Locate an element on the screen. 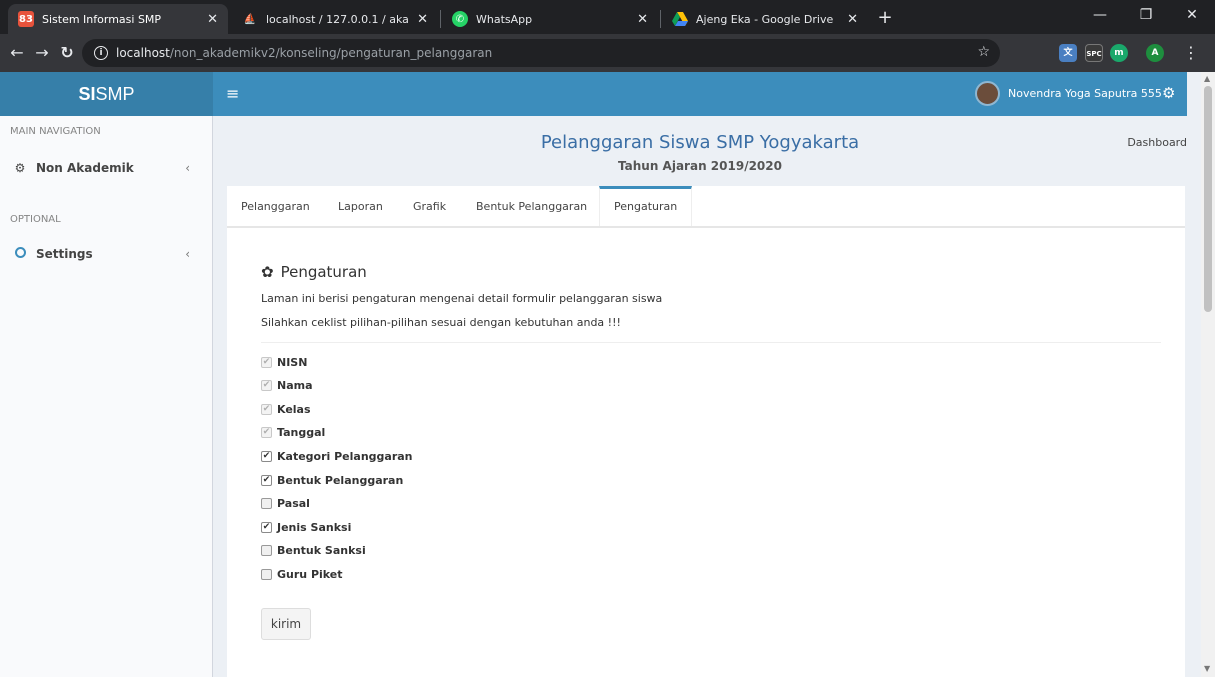 This screenshot has height=677, width=1215. option-jenis-sanksi: ✔ Jenis Sanksi is located at coordinates (306, 527).